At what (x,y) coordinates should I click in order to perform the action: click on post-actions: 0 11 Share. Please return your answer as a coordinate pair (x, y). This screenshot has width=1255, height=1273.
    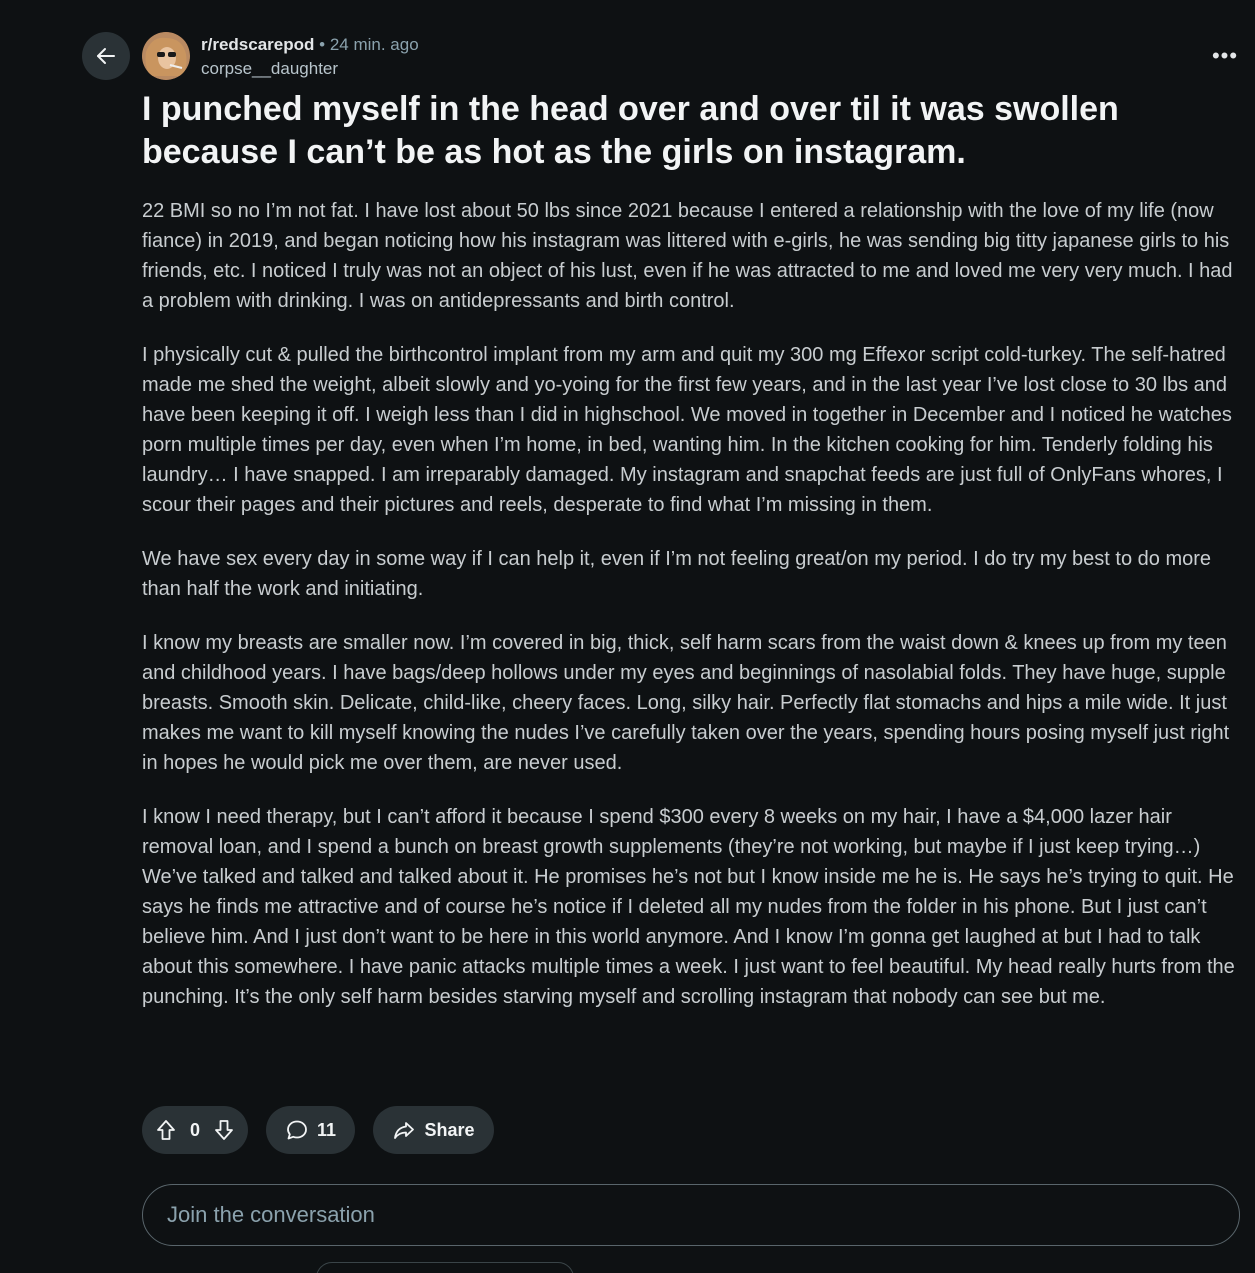
    Looking at the image, I should click on (318, 1130).